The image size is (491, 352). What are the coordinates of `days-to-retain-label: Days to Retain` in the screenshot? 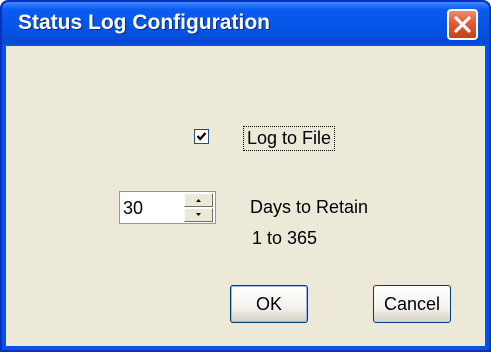 It's located at (309, 207).